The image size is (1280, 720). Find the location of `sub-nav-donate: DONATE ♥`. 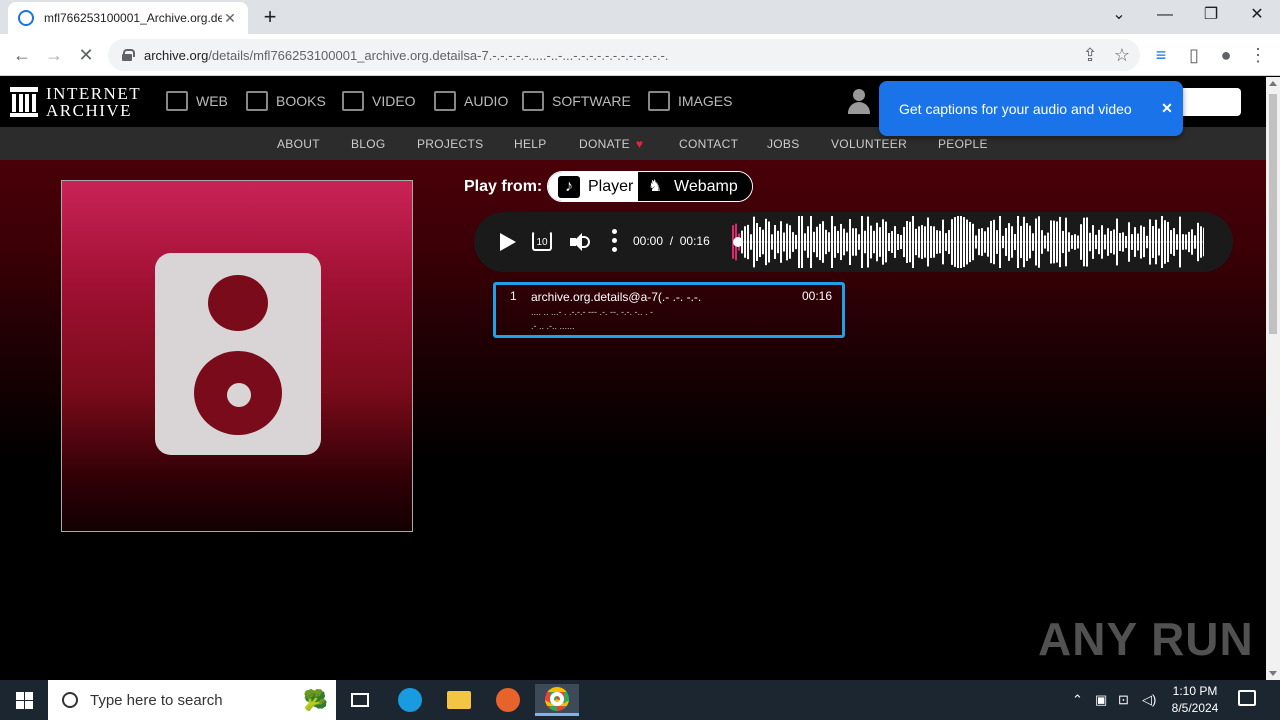

sub-nav-donate: DONATE ♥ is located at coordinates (611, 144).